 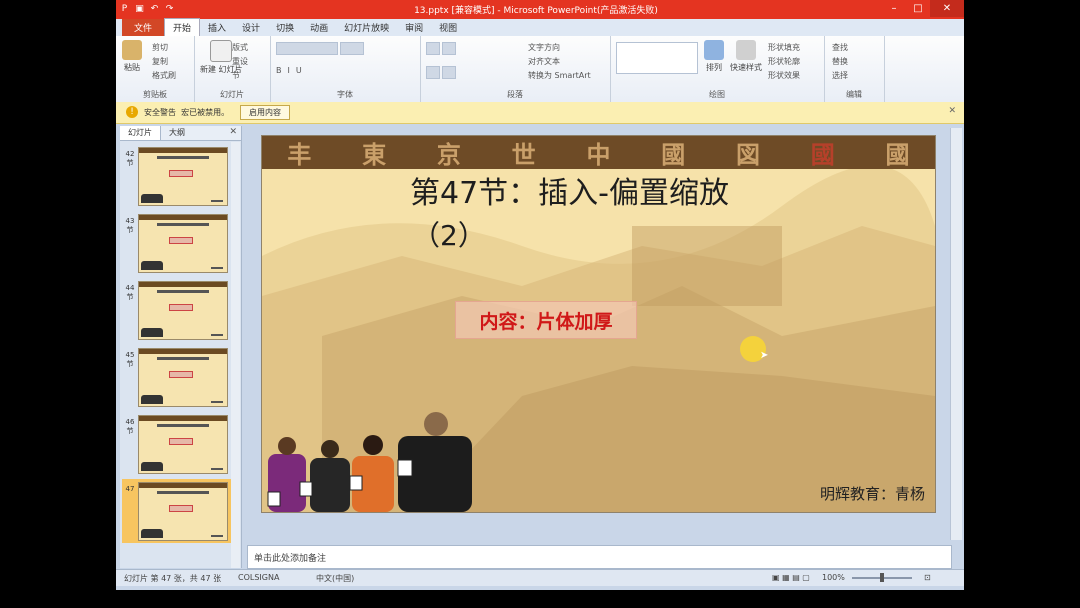 I want to click on seal-glyph: 世, so click(x=523, y=154).